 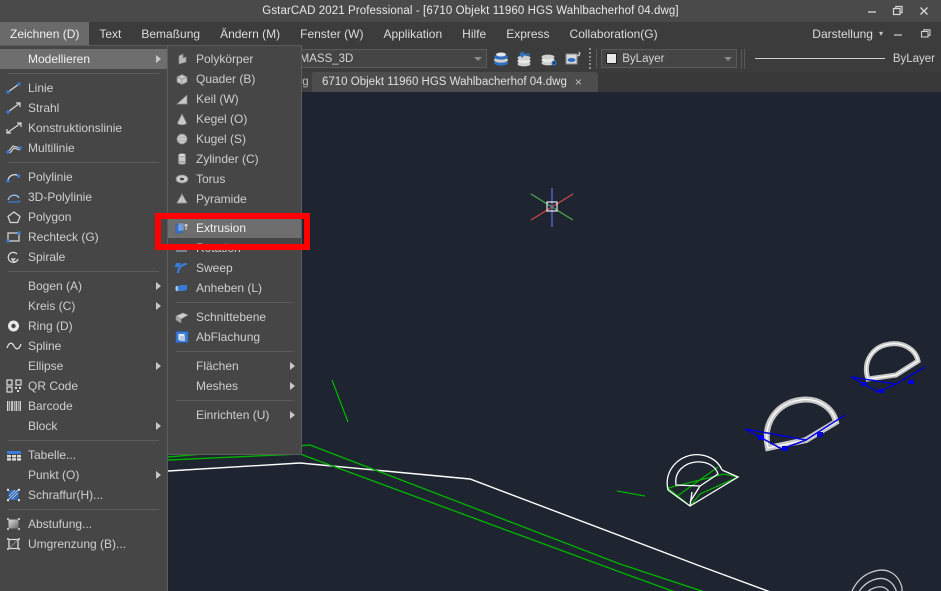 I want to click on menu-item-keil: Keil (W), so click(x=234, y=99).